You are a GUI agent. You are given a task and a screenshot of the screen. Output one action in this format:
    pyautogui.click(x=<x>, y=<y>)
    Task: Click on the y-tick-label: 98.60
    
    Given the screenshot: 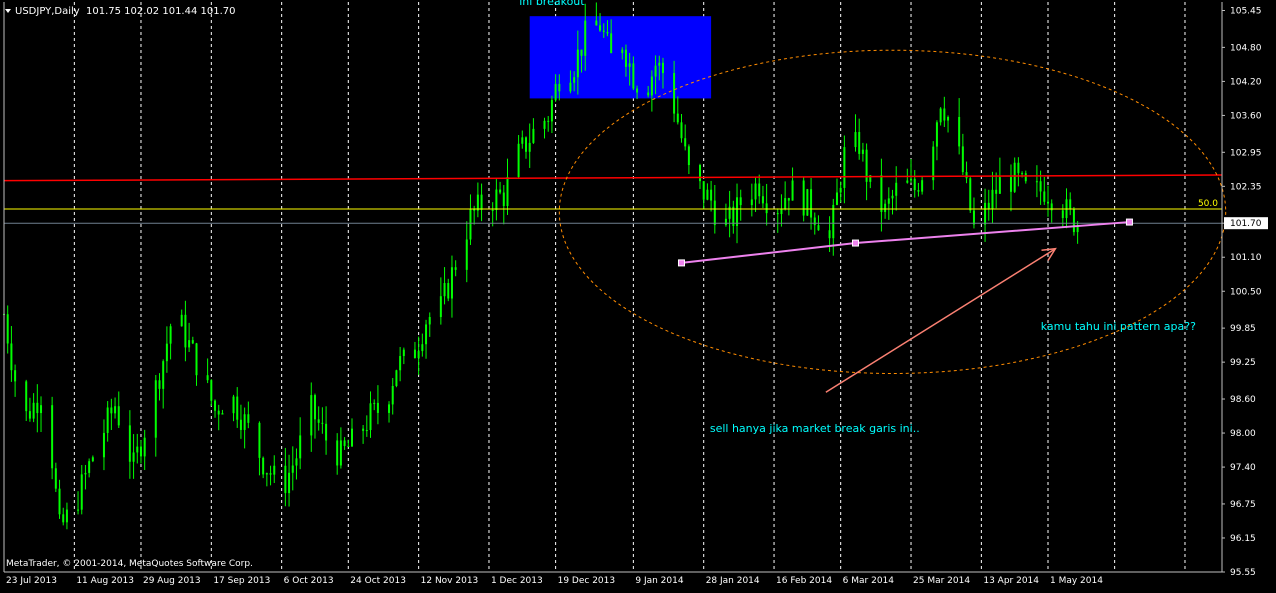 What is the action you would take?
    pyautogui.click(x=1243, y=400)
    